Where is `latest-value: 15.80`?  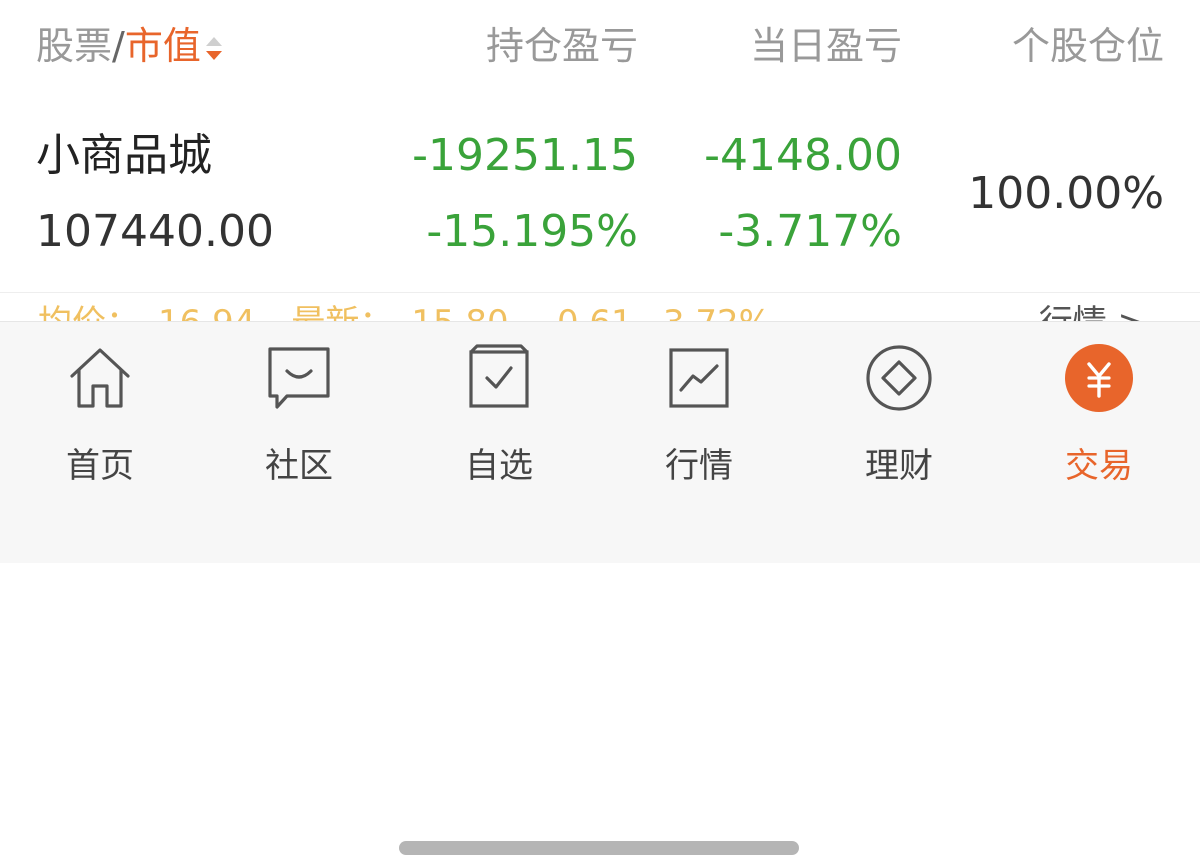 latest-value: 15.80 is located at coordinates (459, 312).